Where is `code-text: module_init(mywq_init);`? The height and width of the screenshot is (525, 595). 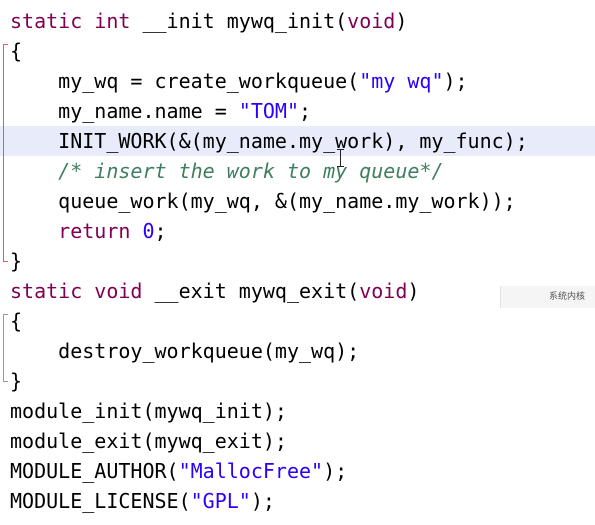 code-text: module_init(mywq_init); is located at coordinates (148, 411).